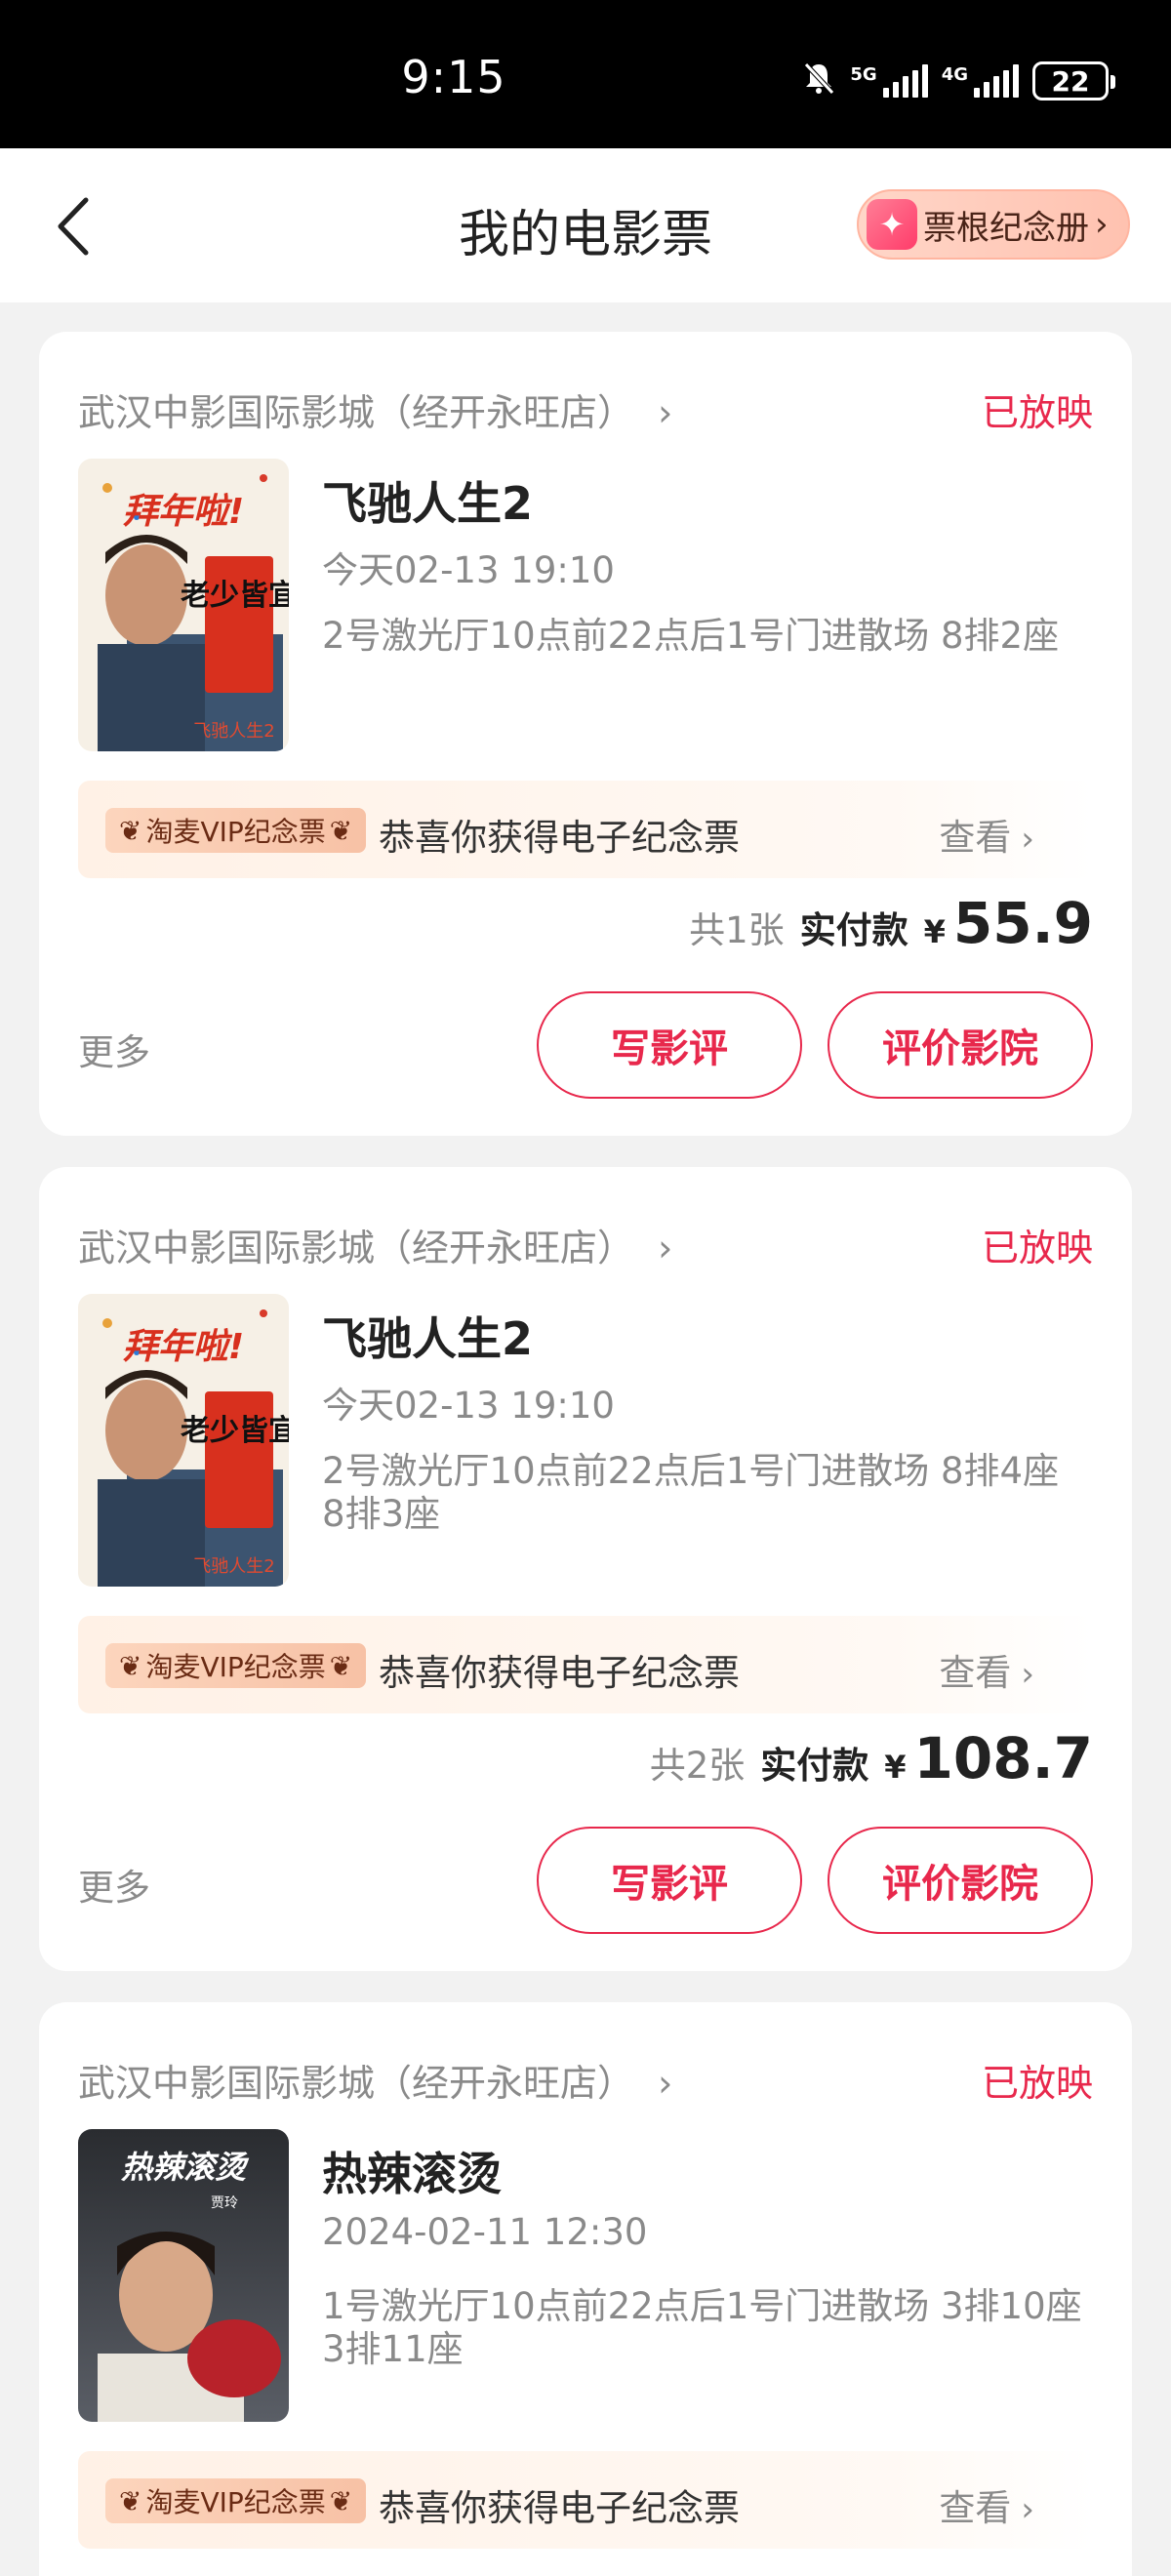 This screenshot has height=2576, width=1171. Describe the element at coordinates (691, 1492) in the screenshot. I see `seat-info: 2号激光厅10点前22点后1号门进散场 8排4座 8排3座` at that location.